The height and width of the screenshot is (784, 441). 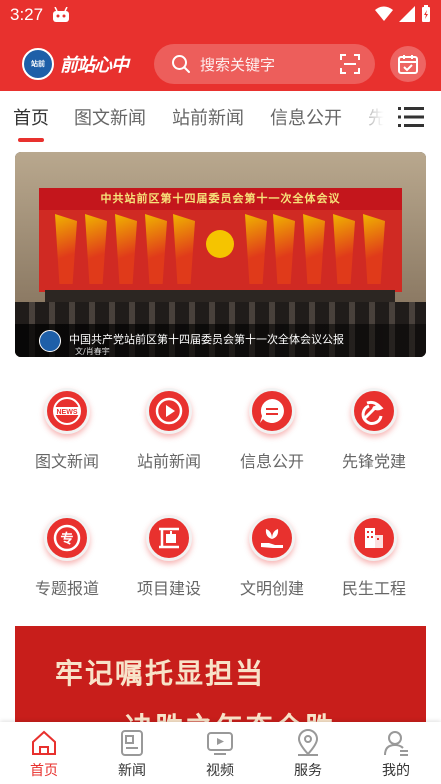 I want to click on grid-label: 专题报道, so click(x=66, y=588).